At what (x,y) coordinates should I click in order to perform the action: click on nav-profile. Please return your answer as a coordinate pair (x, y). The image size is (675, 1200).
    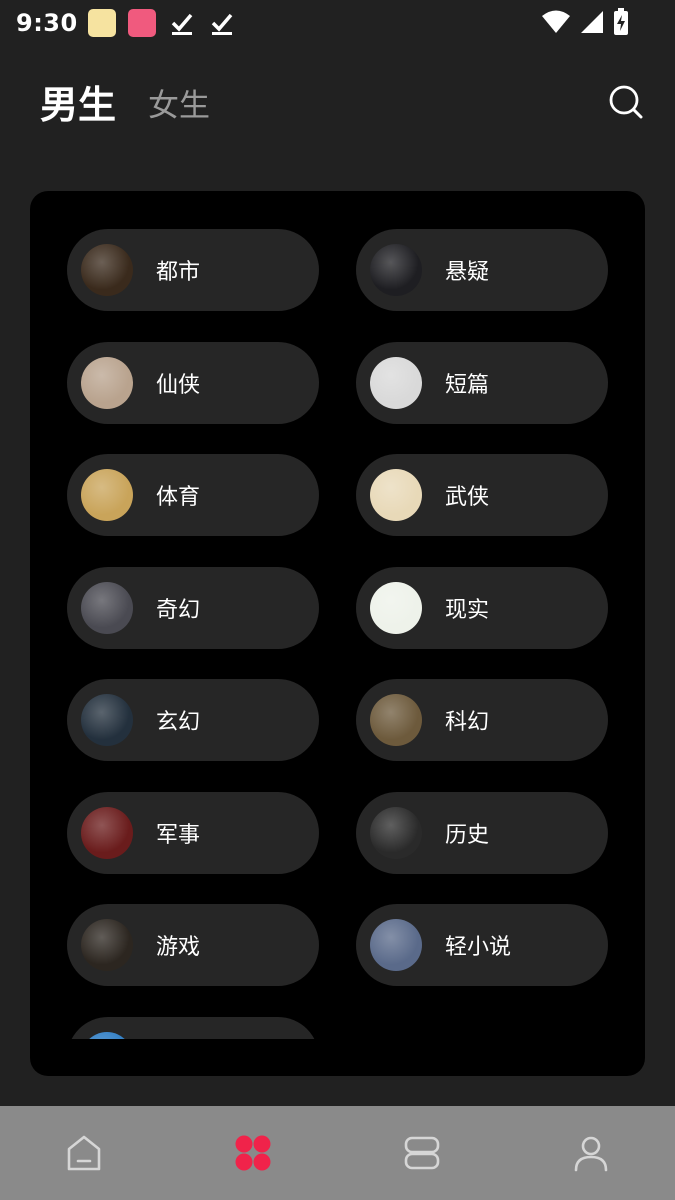
    Looking at the image, I should click on (590, 1153).